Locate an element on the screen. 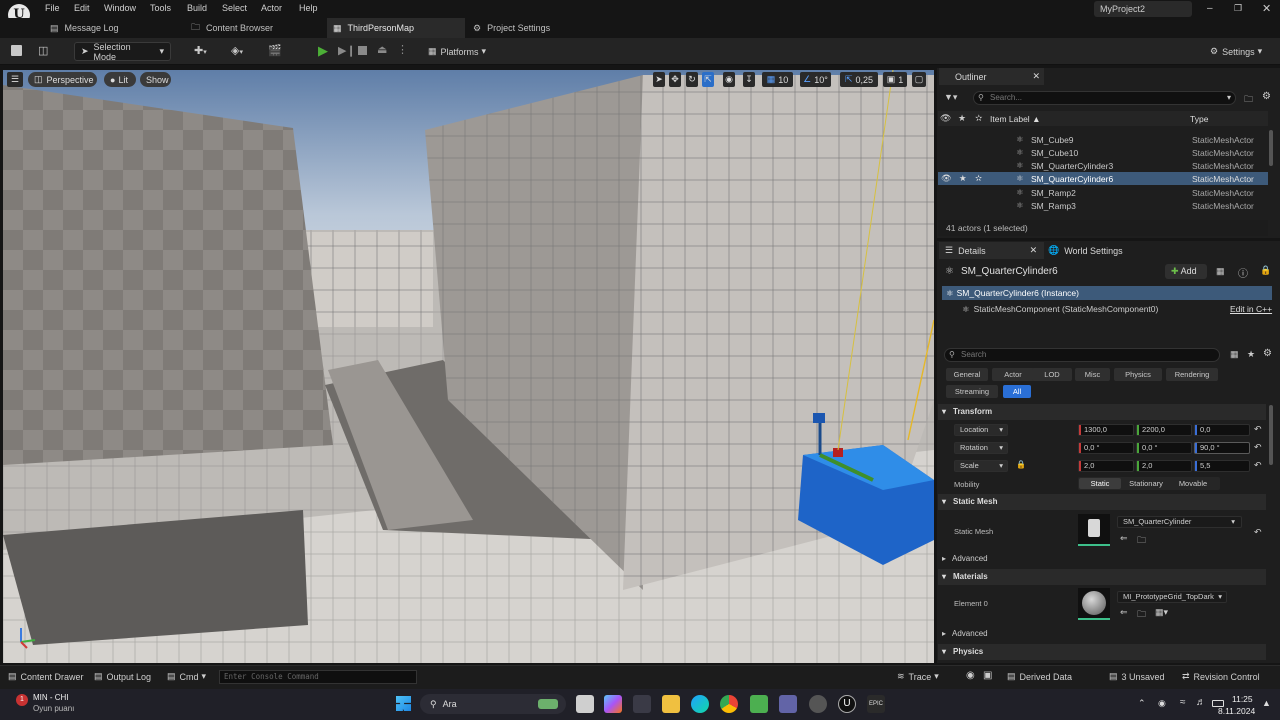 The width and height of the screenshot is (1280, 720). add-component-button: ✚ Add is located at coordinates (1186, 271).